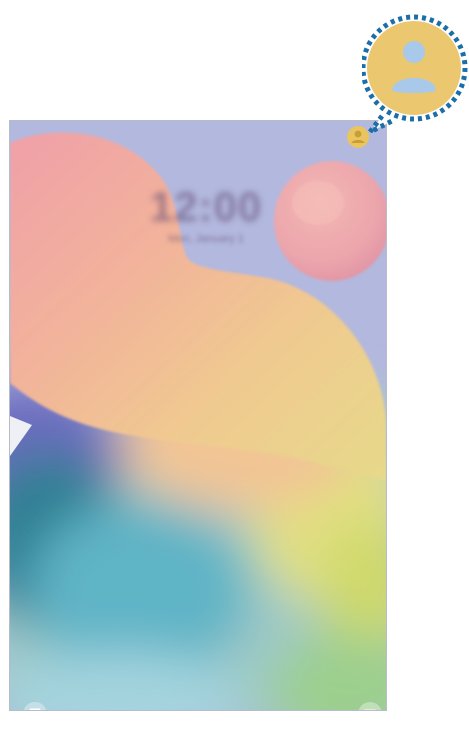  Describe the element at coordinates (415, 73) in the screenshot. I see `profile-callout-icon` at that location.